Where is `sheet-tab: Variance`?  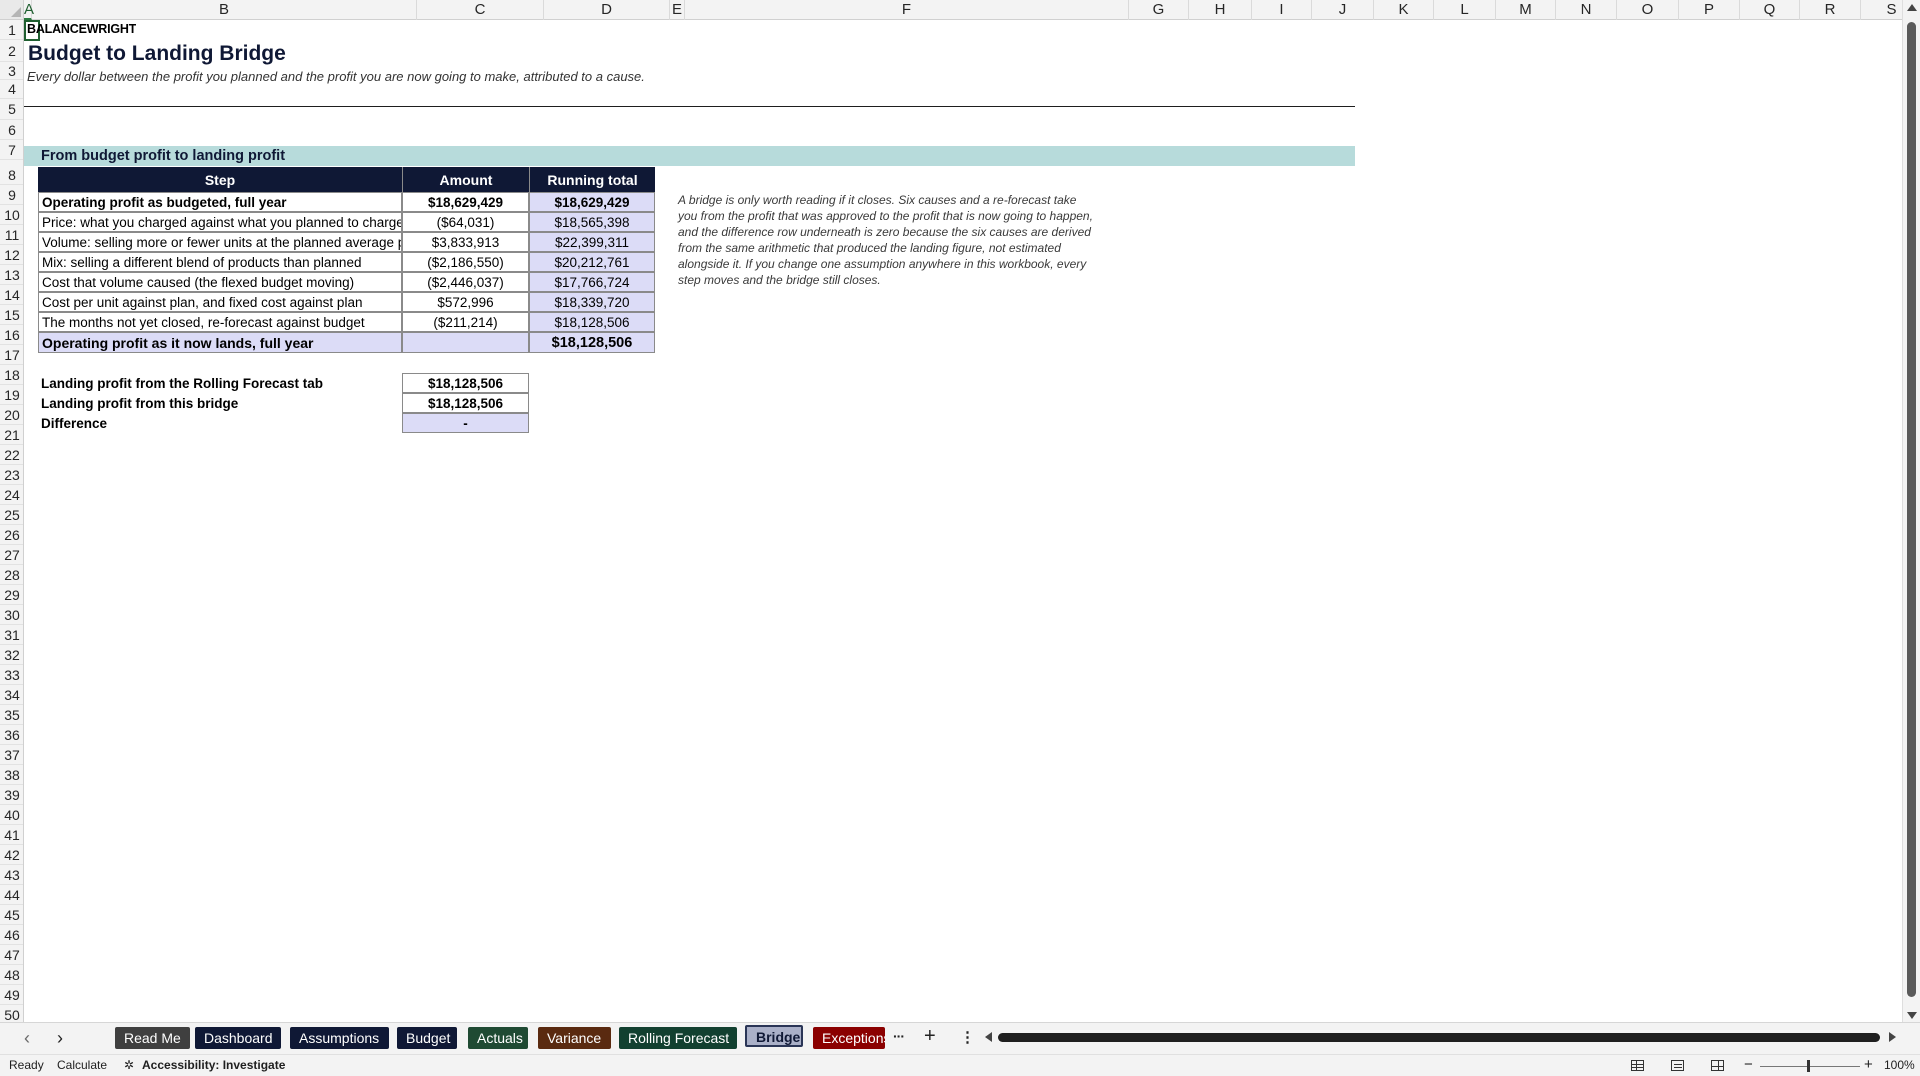
sheet-tab: Variance is located at coordinates (574, 1038).